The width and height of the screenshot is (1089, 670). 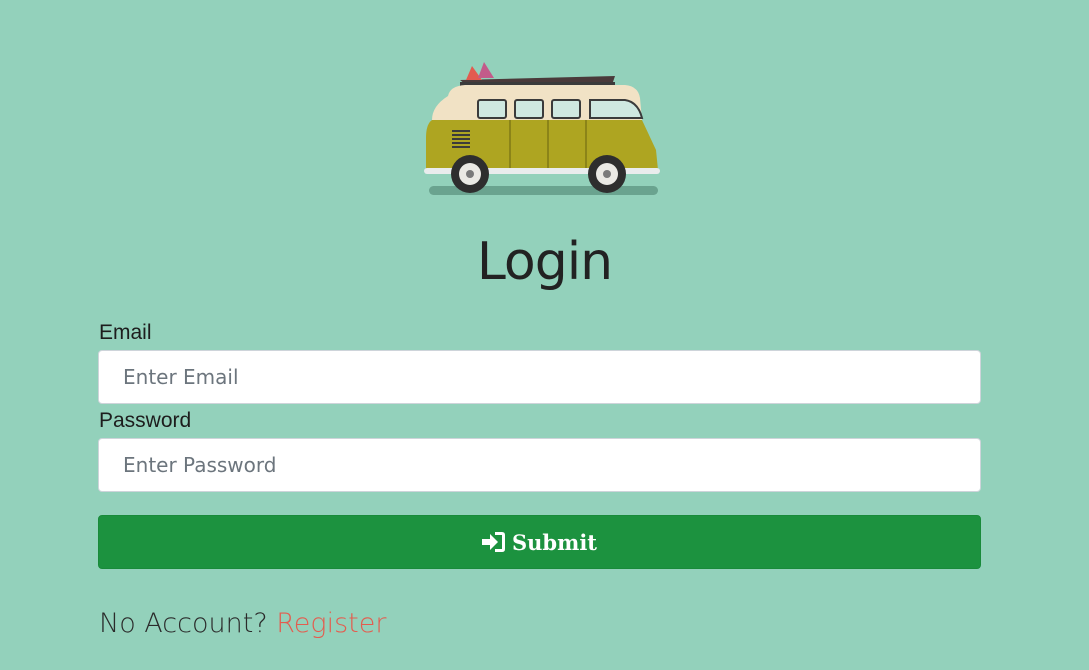 What do you see at coordinates (493, 542) in the screenshot?
I see `sign-in-icon` at bounding box center [493, 542].